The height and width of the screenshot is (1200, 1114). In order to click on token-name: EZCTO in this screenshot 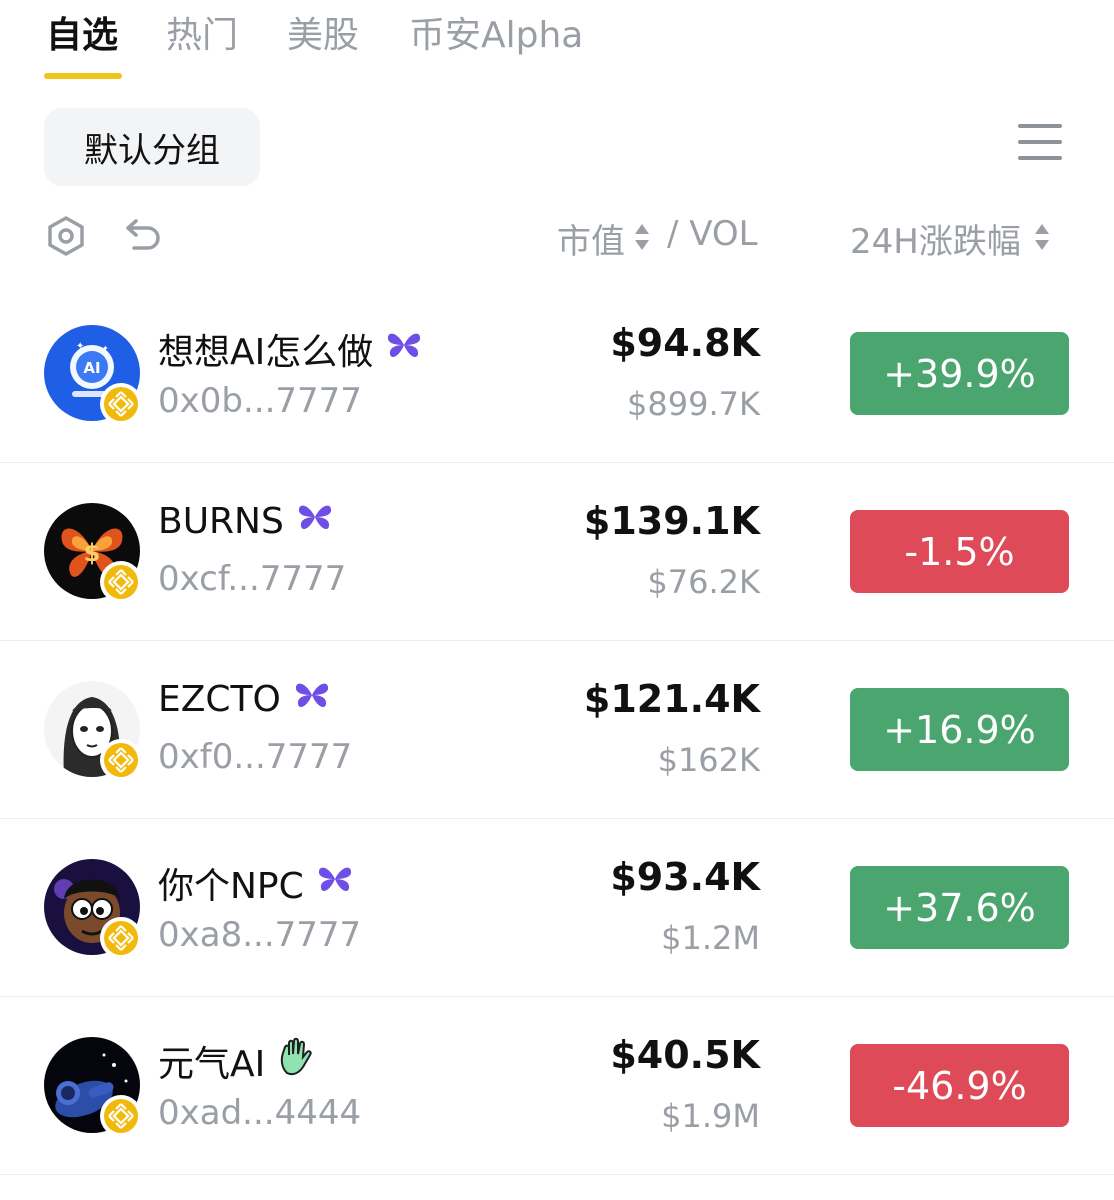, I will do `click(244, 699)`.